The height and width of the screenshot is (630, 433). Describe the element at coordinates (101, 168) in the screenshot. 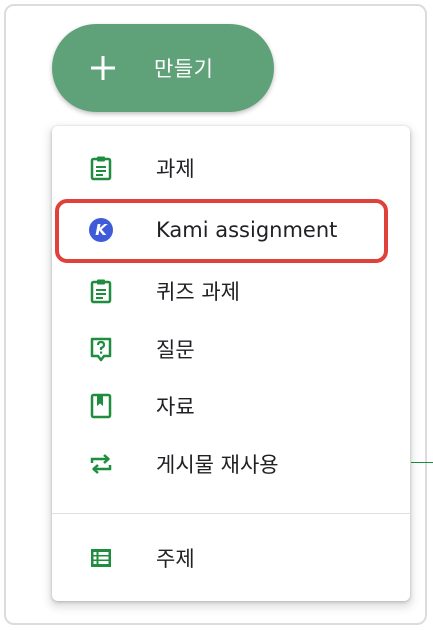

I see `assignment-clipboard-icon` at that location.